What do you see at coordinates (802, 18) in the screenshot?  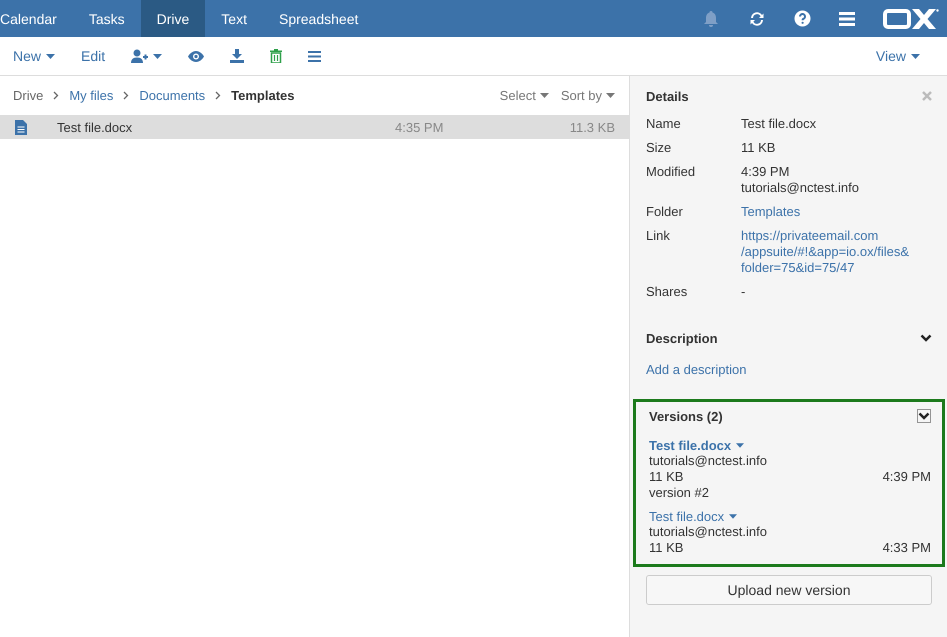 I see `help-icon` at bounding box center [802, 18].